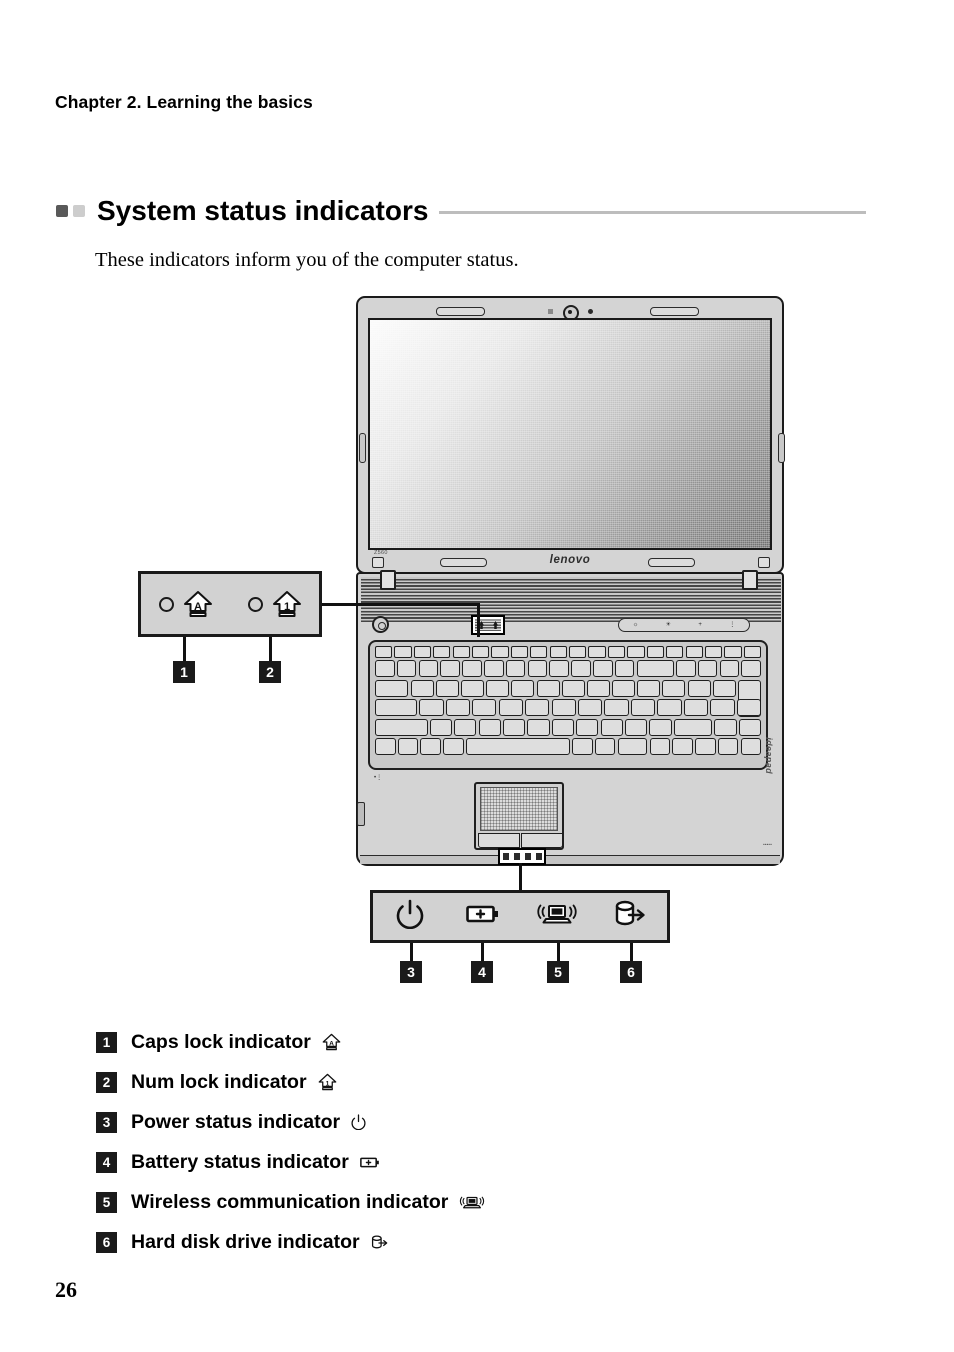  What do you see at coordinates (499, 840) in the screenshot?
I see `touchpad-left-button` at bounding box center [499, 840].